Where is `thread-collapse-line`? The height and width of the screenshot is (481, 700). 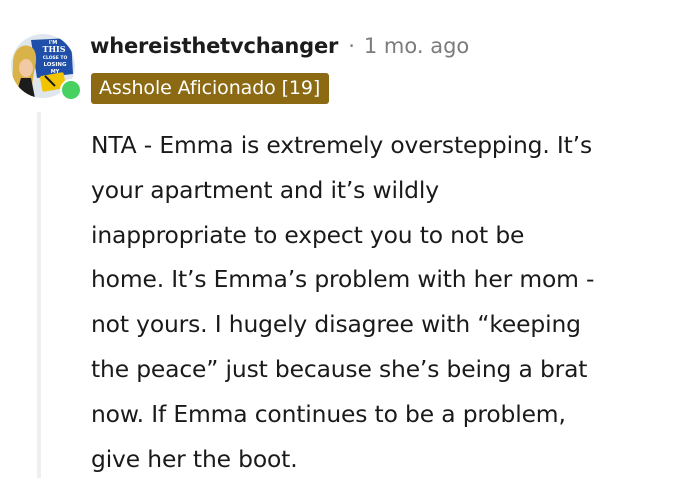 thread-collapse-line is located at coordinates (39, 295).